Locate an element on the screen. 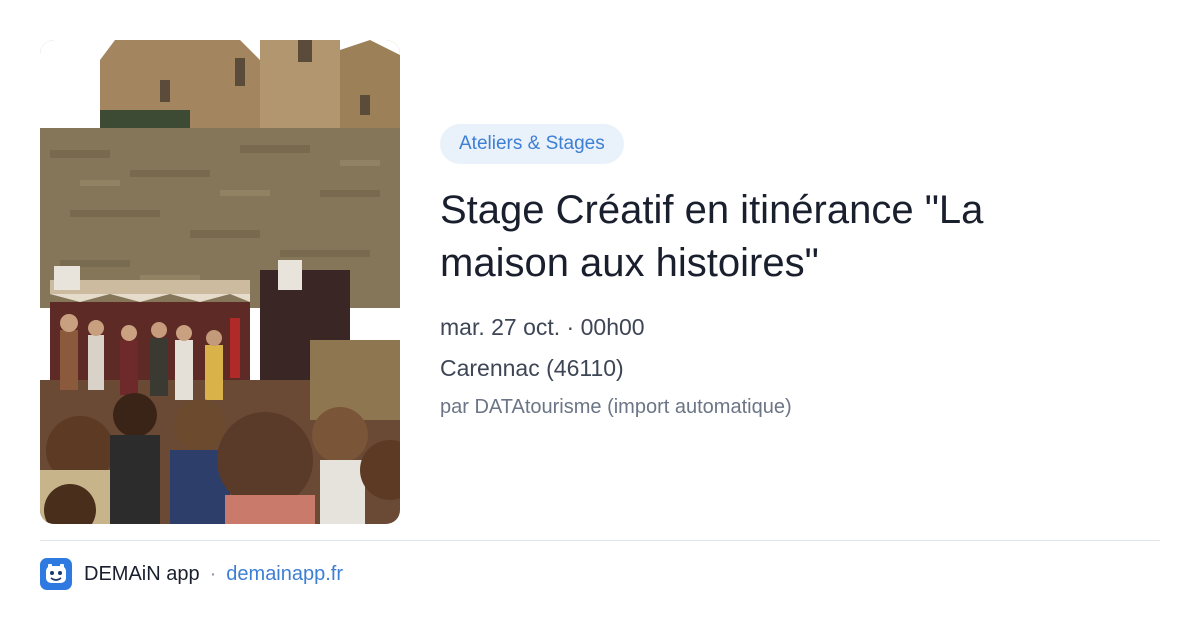 Image resolution: width=1200 pixels, height=630 pixels. footer: DEMAiN app · demainapp.fr is located at coordinates (191, 574).